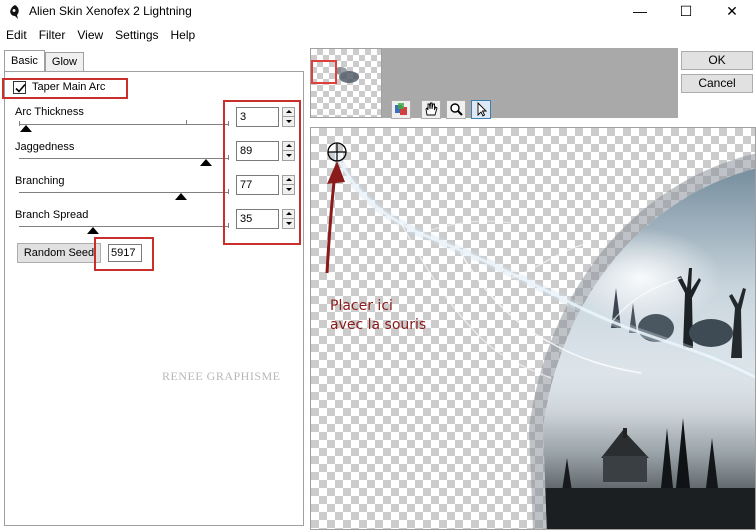 The height and width of the screenshot is (530, 756). Describe the element at coordinates (378, 325) in the screenshot. I see `annotation-line-2: avec la souris` at that location.